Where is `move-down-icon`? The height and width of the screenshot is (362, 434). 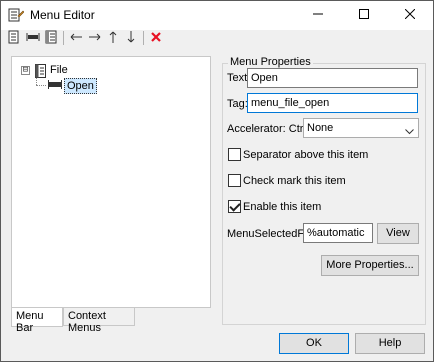
move-down-icon is located at coordinates (131, 38).